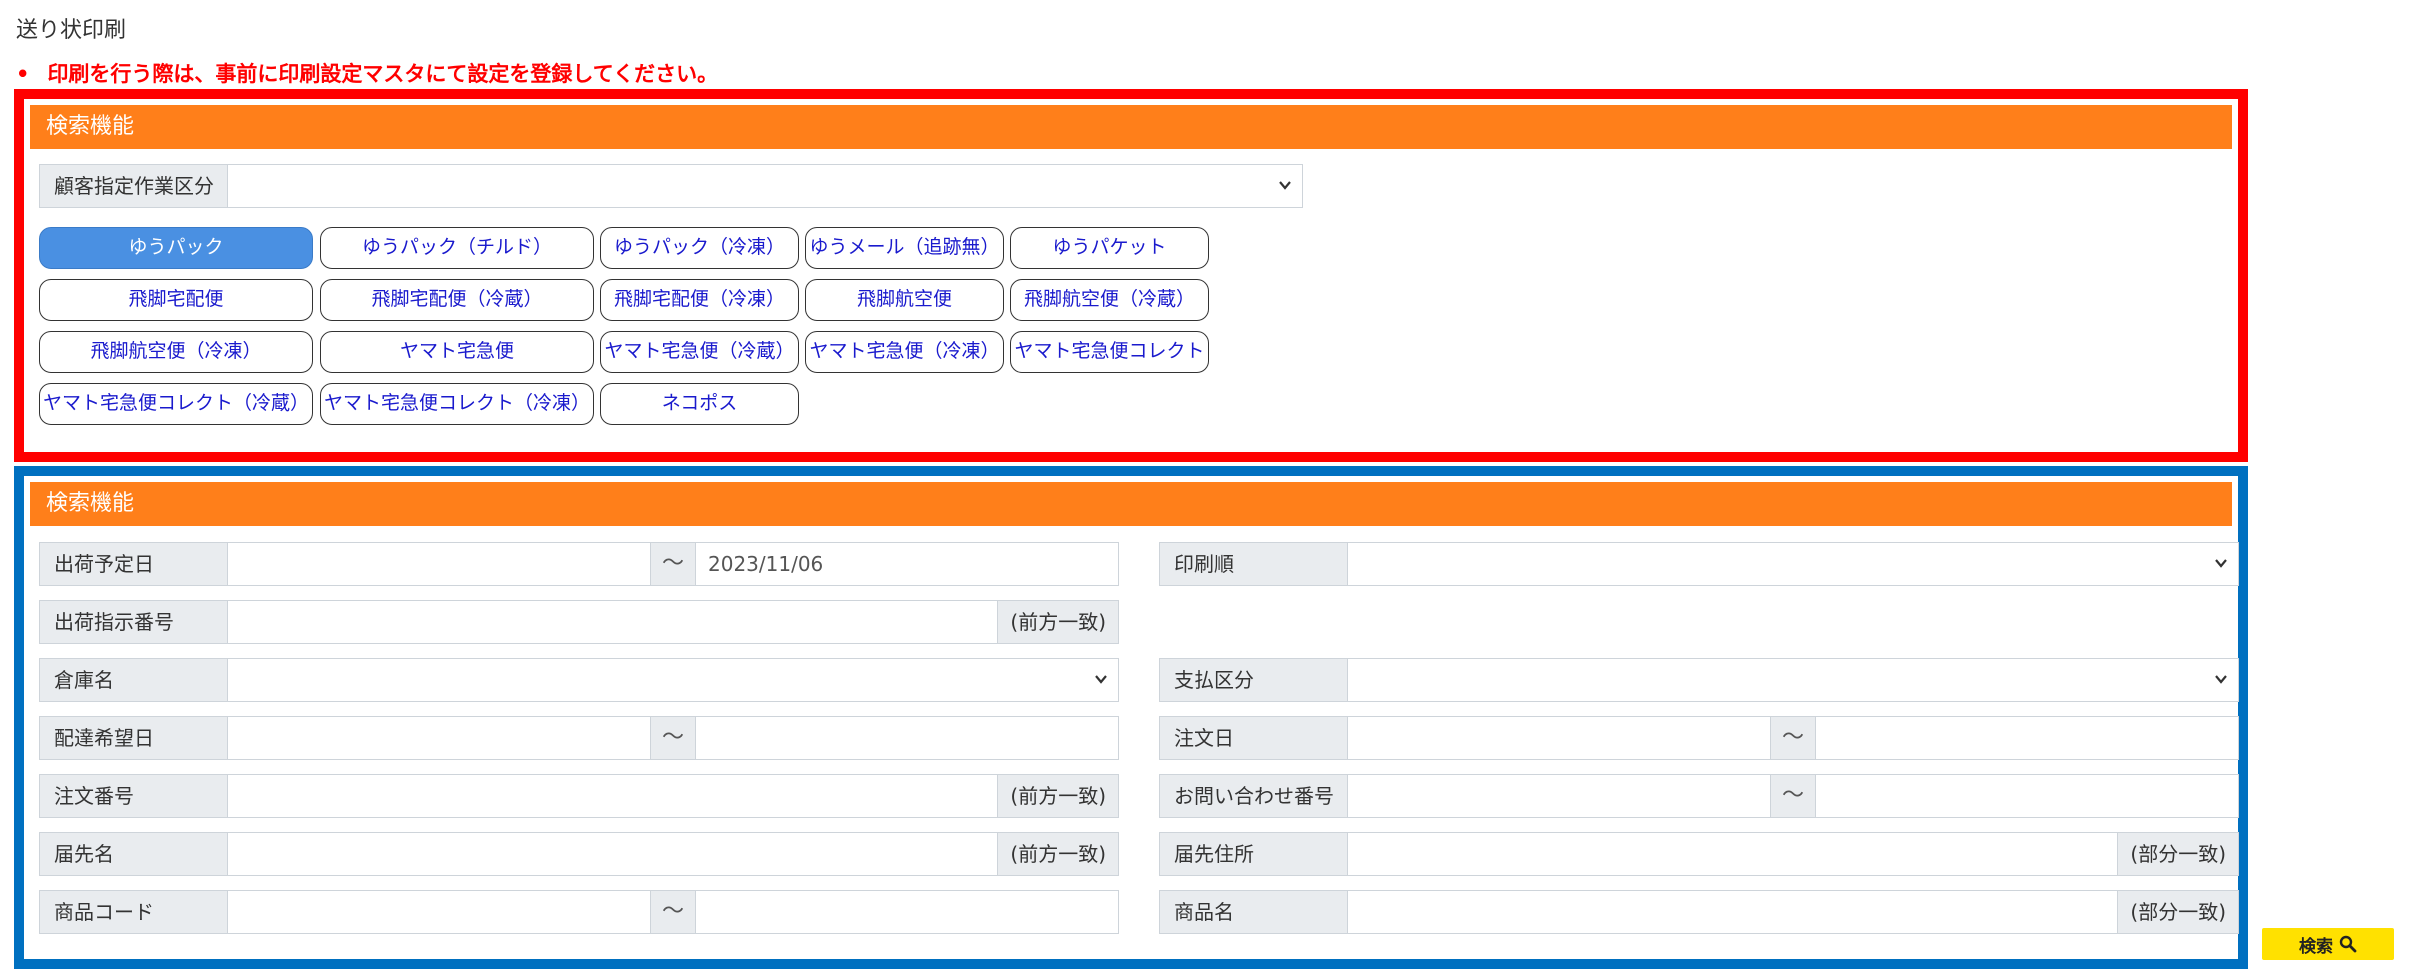  I want to click on carrier-button: ヤマト宅急便コレクト, so click(1109, 352).